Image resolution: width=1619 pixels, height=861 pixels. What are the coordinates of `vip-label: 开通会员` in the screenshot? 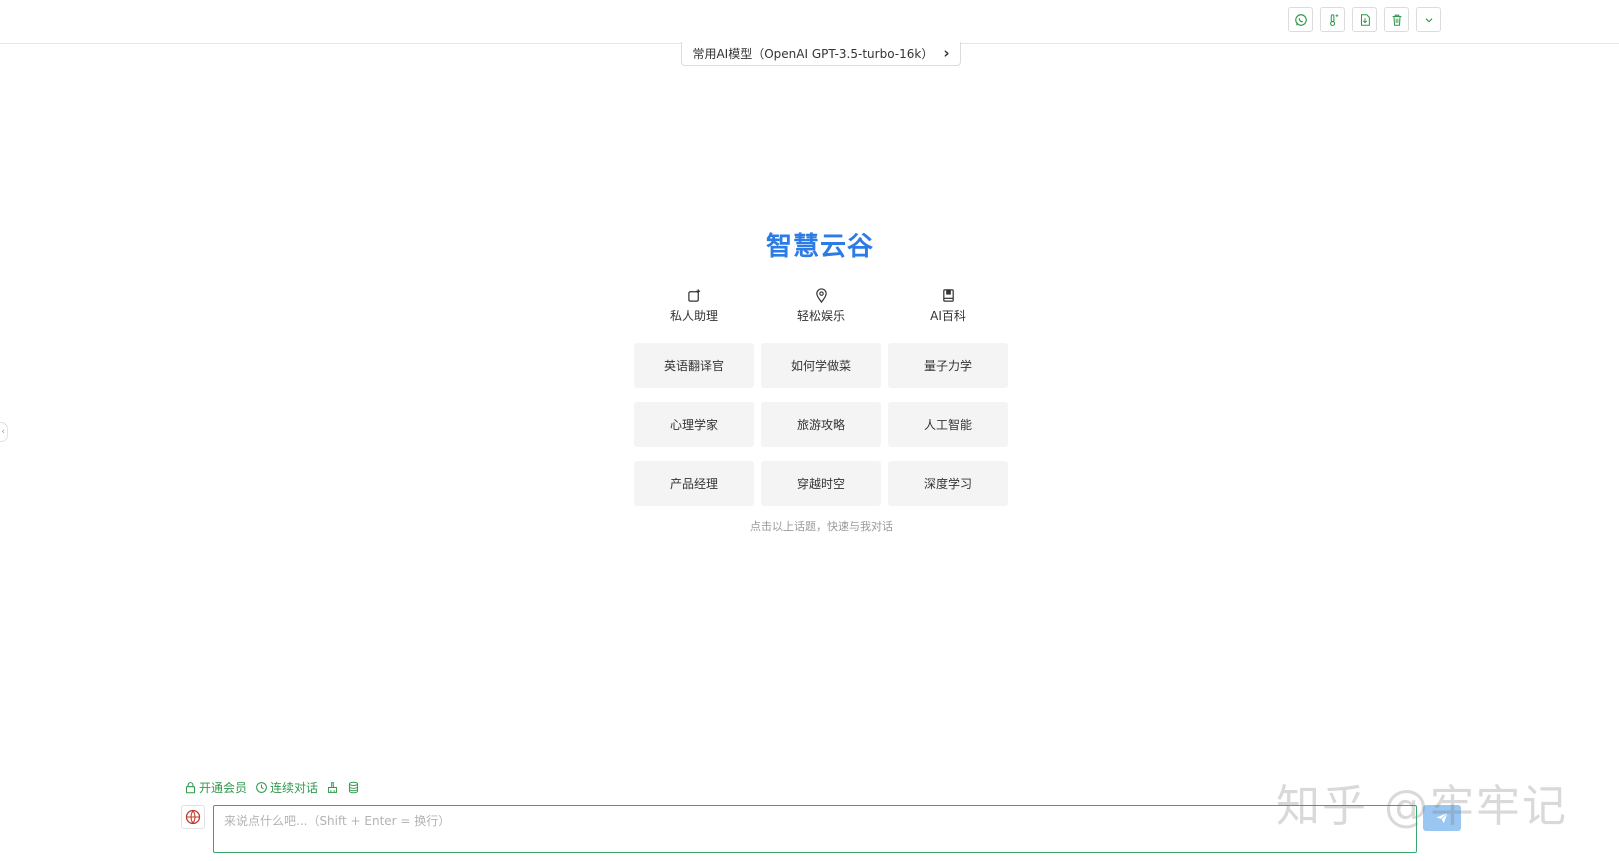 It's located at (223, 787).